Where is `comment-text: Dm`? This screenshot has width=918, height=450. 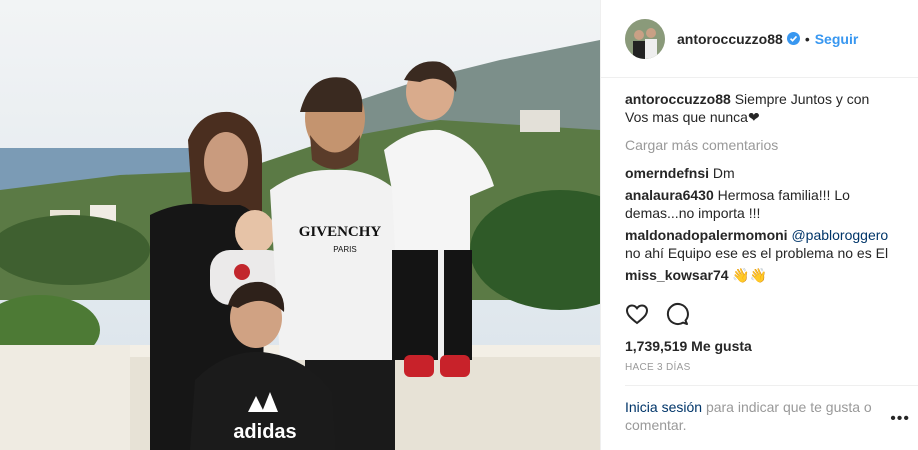 comment-text: Dm is located at coordinates (723, 173).